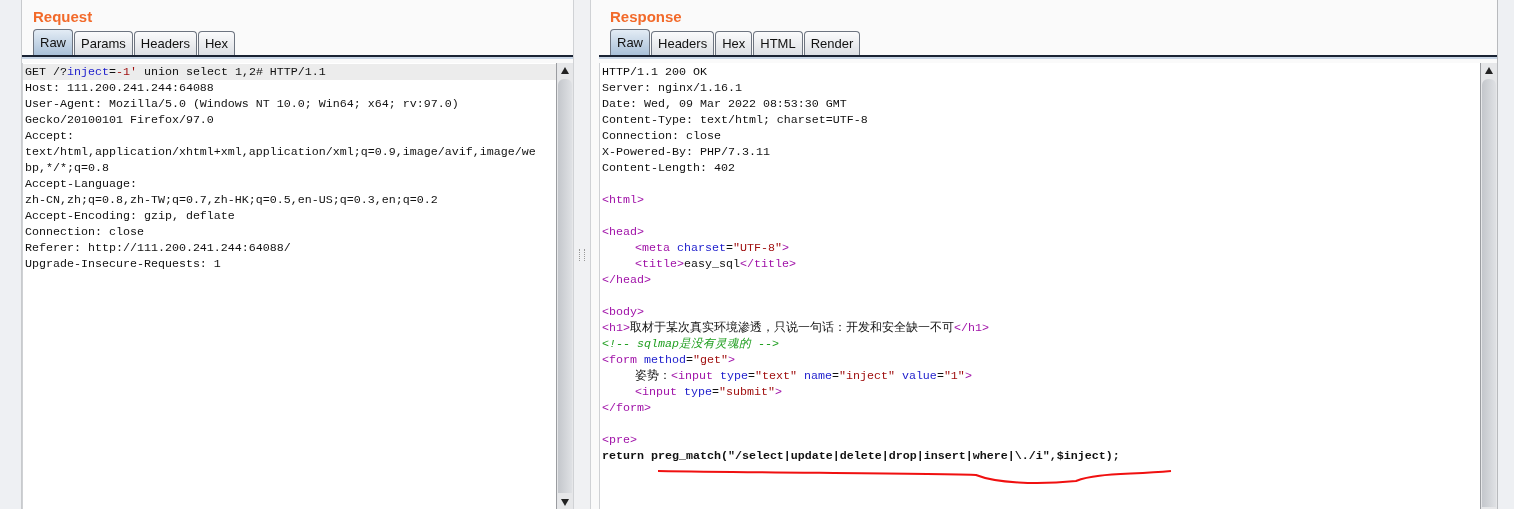 Image resolution: width=1514 pixels, height=509 pixels. What do you see at coordinates (81, 184) in the screenshot?
I see `code-line: Accept-Language:` at bounding box center [81, 184].